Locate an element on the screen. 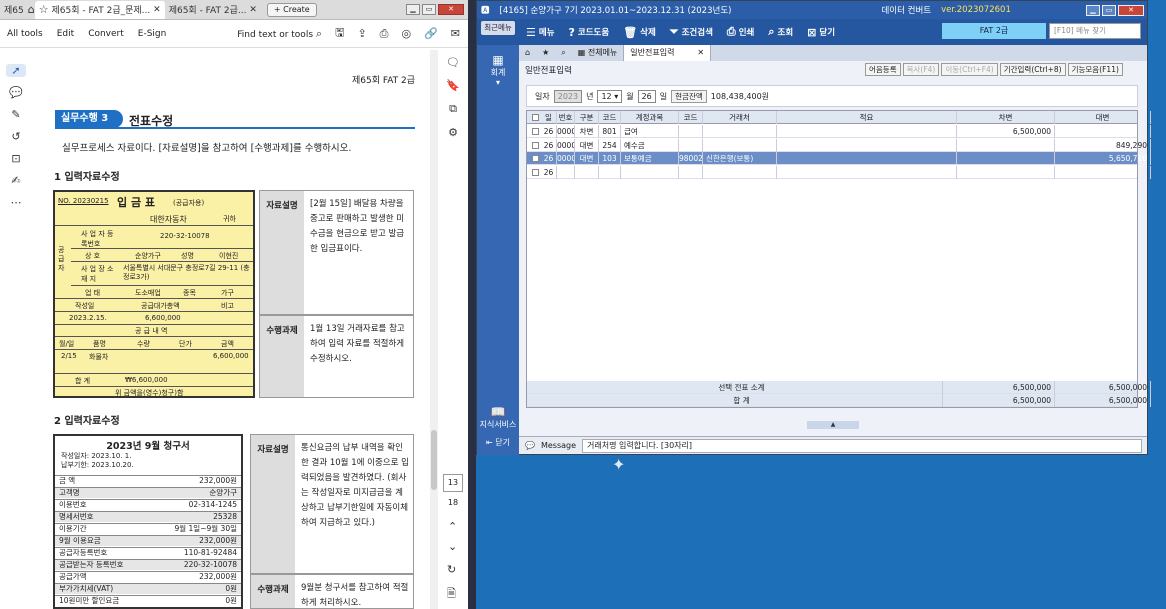  column-header: 번호 is located at coordinates (566, 117).